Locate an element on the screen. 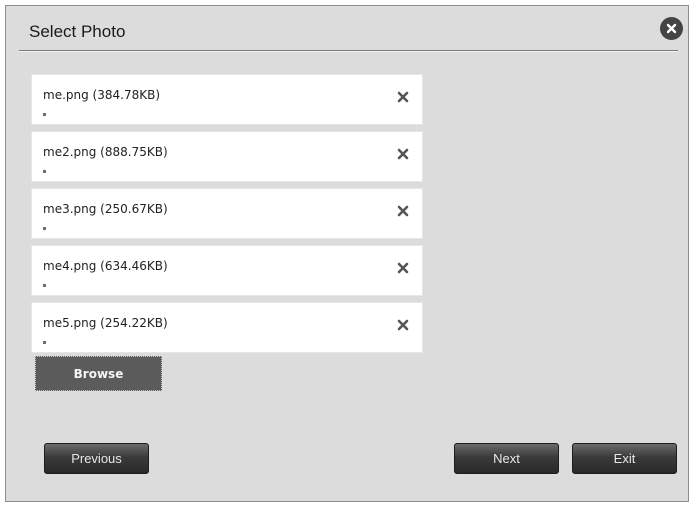 This screenshot has width=698, height=509. file-item: me4.png (634.46KB) is located at coordinates (227, 270).